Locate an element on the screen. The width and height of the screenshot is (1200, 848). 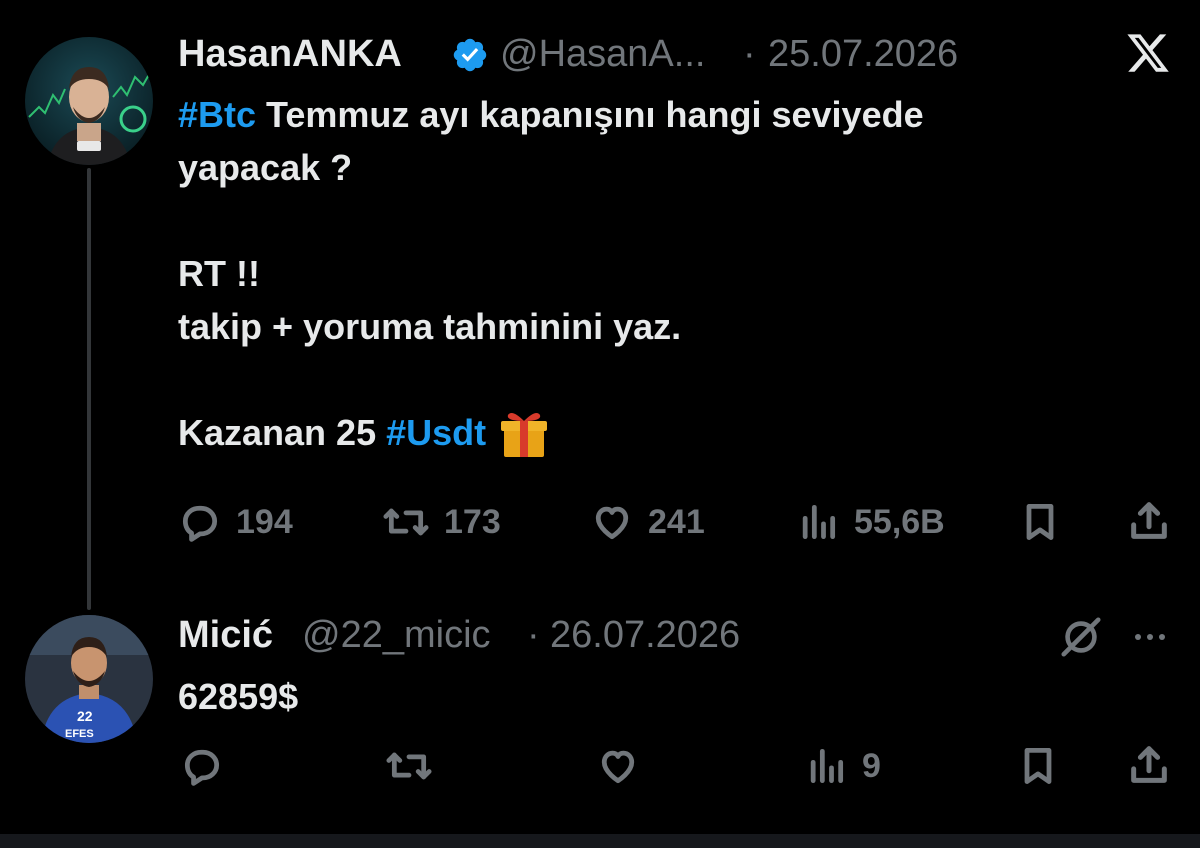
tweet-line-5: Kazanan 25 #Usdt is located at coordinates (658, 432).